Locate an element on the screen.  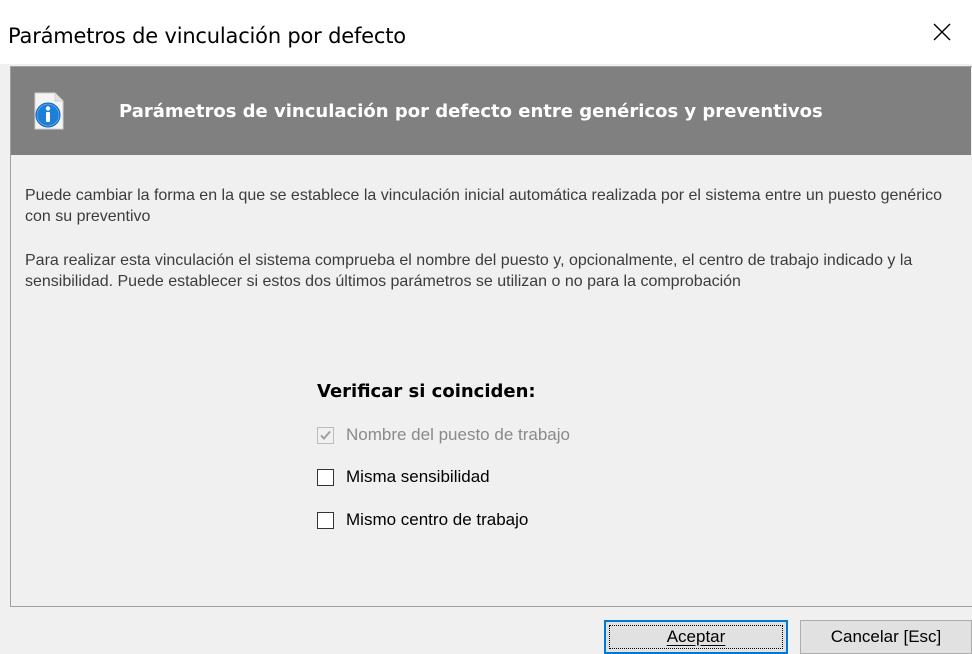
same-workplace-label: Mismo centro de trabajo is located at coordinates (437, 520).